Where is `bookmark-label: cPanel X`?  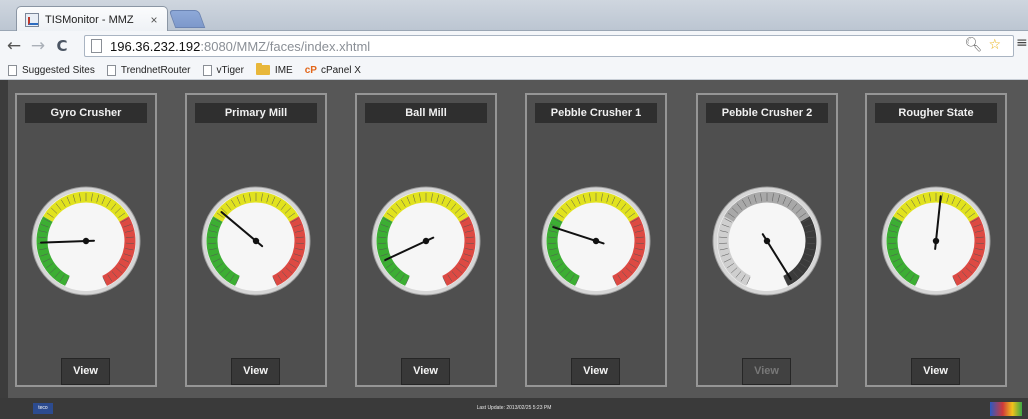 bookmark-label: cPanel X is located at coordinates (340, 70).